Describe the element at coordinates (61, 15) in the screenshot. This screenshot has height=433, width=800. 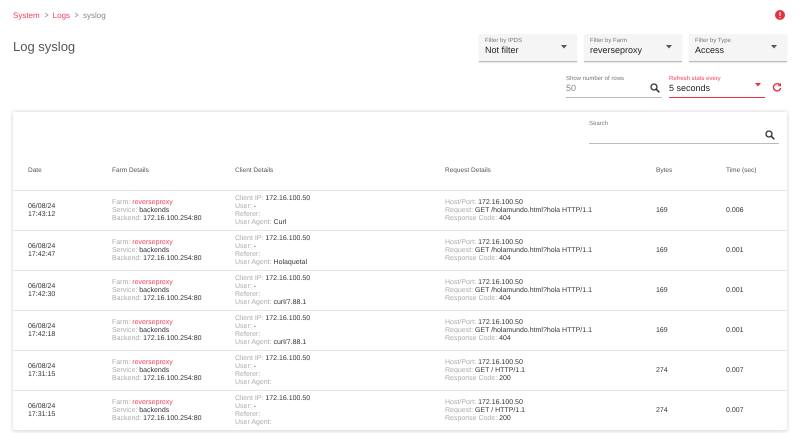
I see `breadcrumb-link: Logs` at that location.